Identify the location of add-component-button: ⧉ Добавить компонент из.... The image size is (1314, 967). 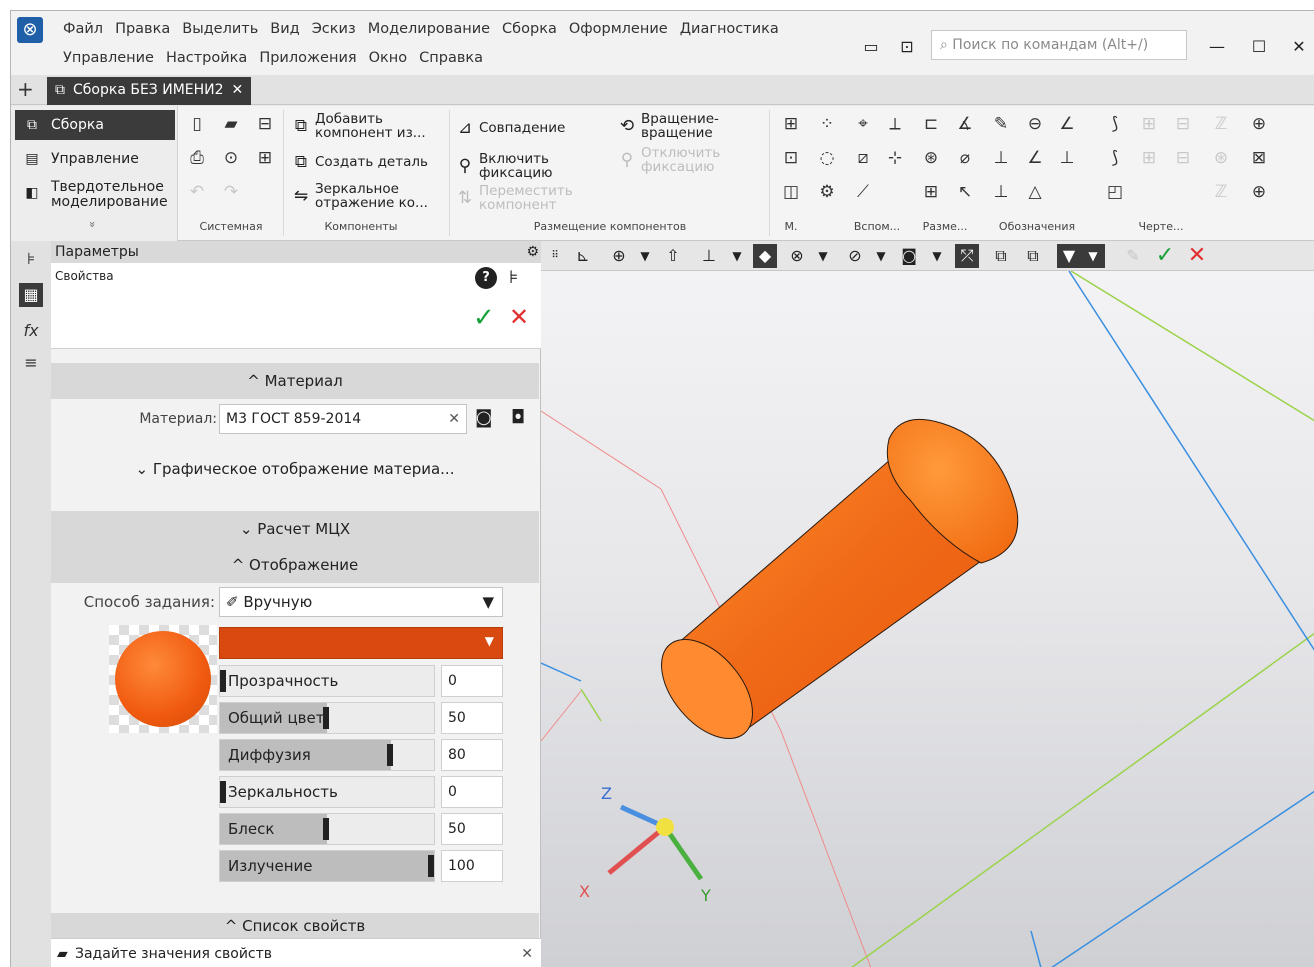
(371, 126).